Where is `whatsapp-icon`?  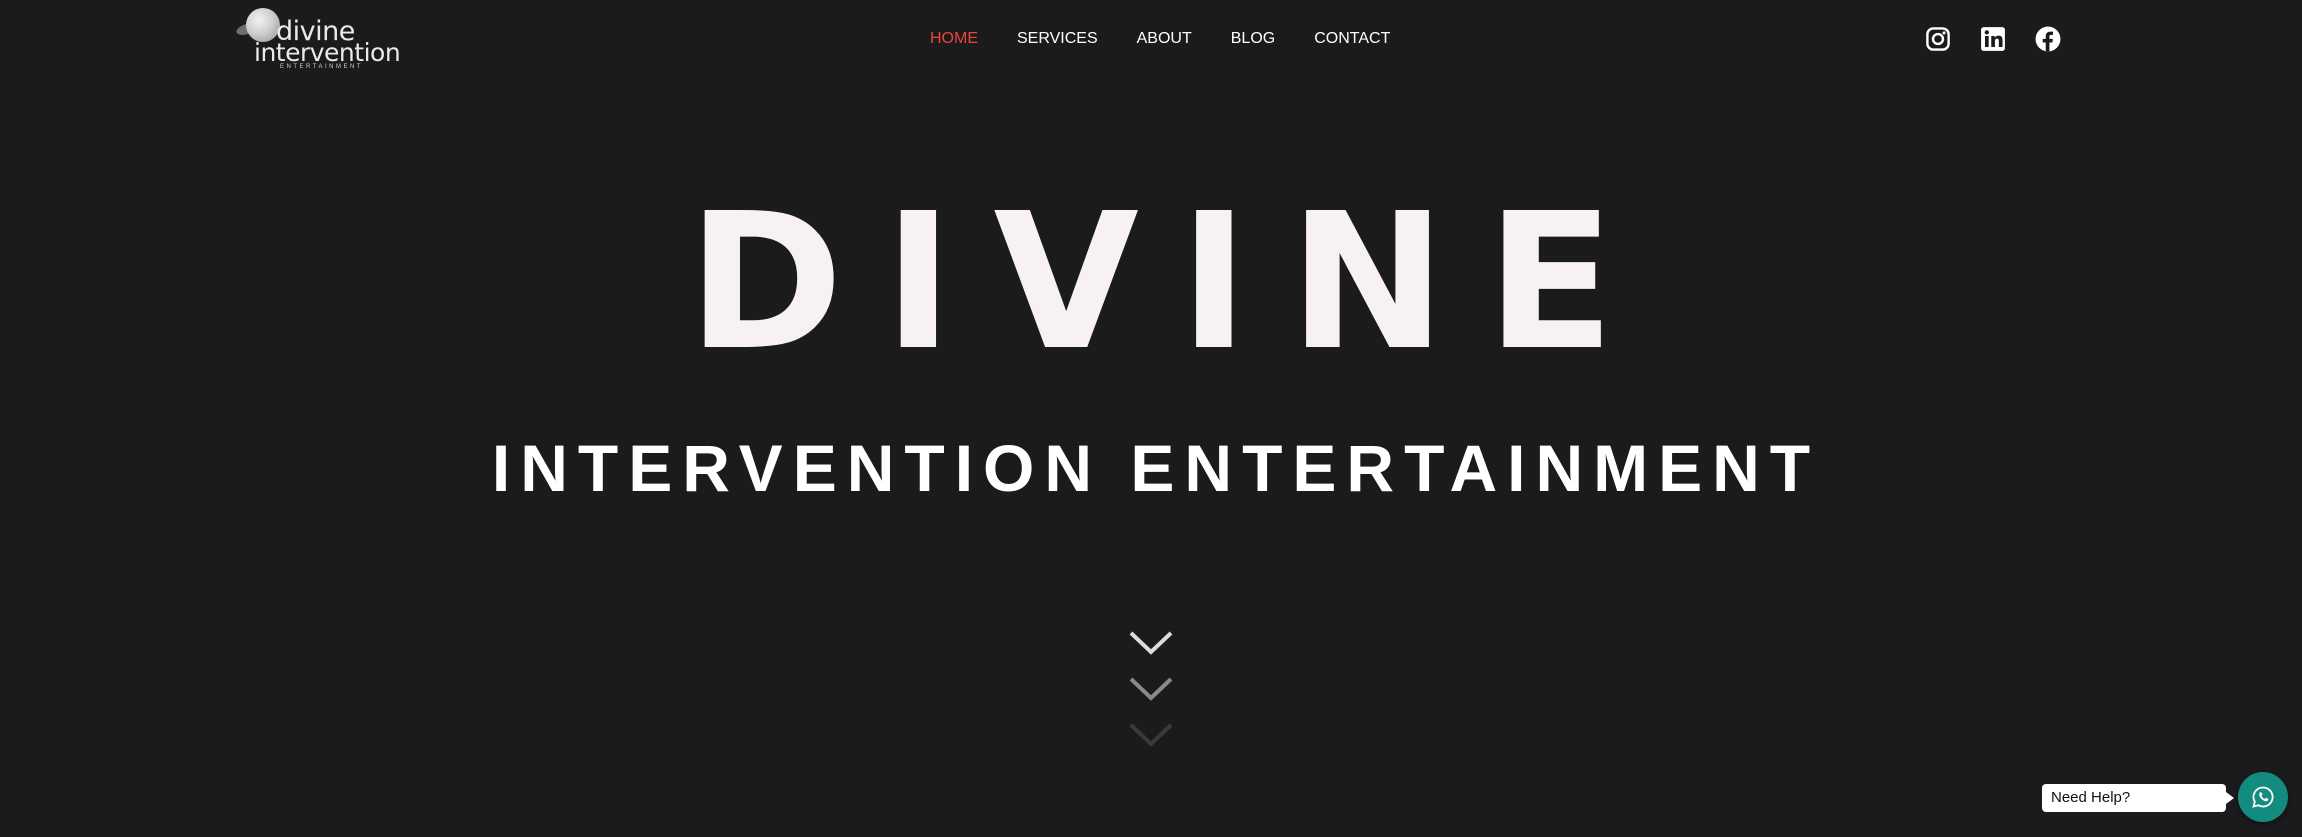
whatsapp-icon is located at coordinates (2263, 797).